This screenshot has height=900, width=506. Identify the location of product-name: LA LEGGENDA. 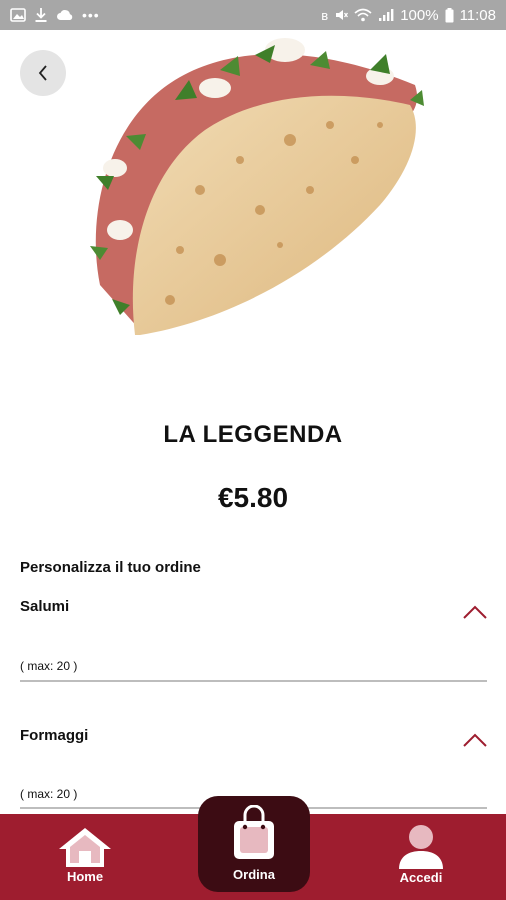
(253, 434).